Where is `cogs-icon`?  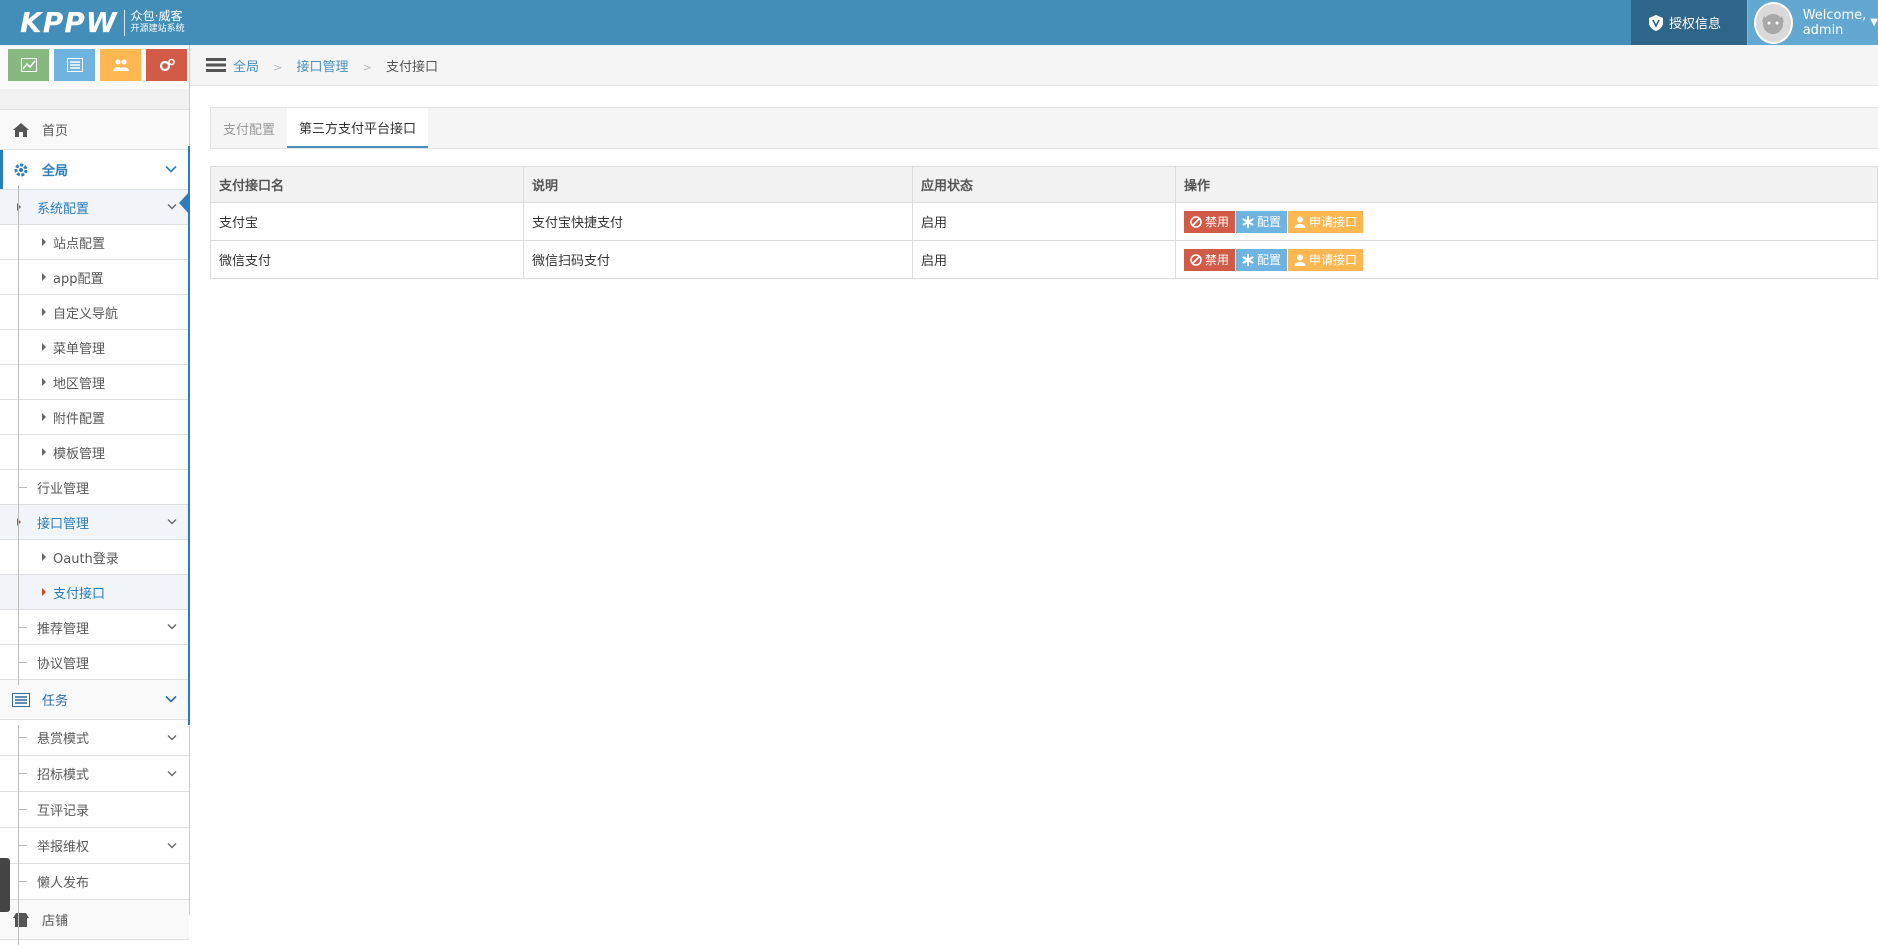
cogs-icon is located at coordinates (167, 65).